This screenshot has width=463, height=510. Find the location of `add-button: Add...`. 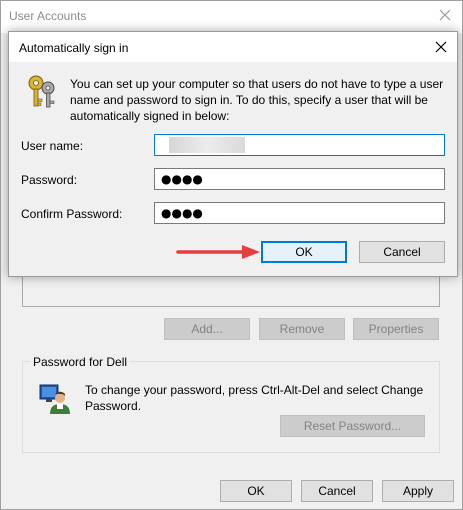

add-button: Add... is located at coordinates (207, 329).